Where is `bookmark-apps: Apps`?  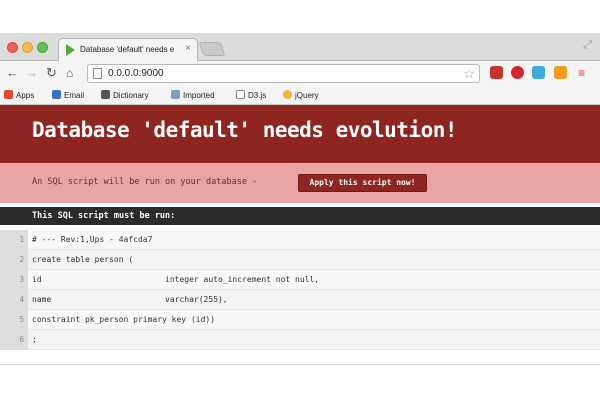 bookmark-apps: Apps is located at coordinates (19, 95).